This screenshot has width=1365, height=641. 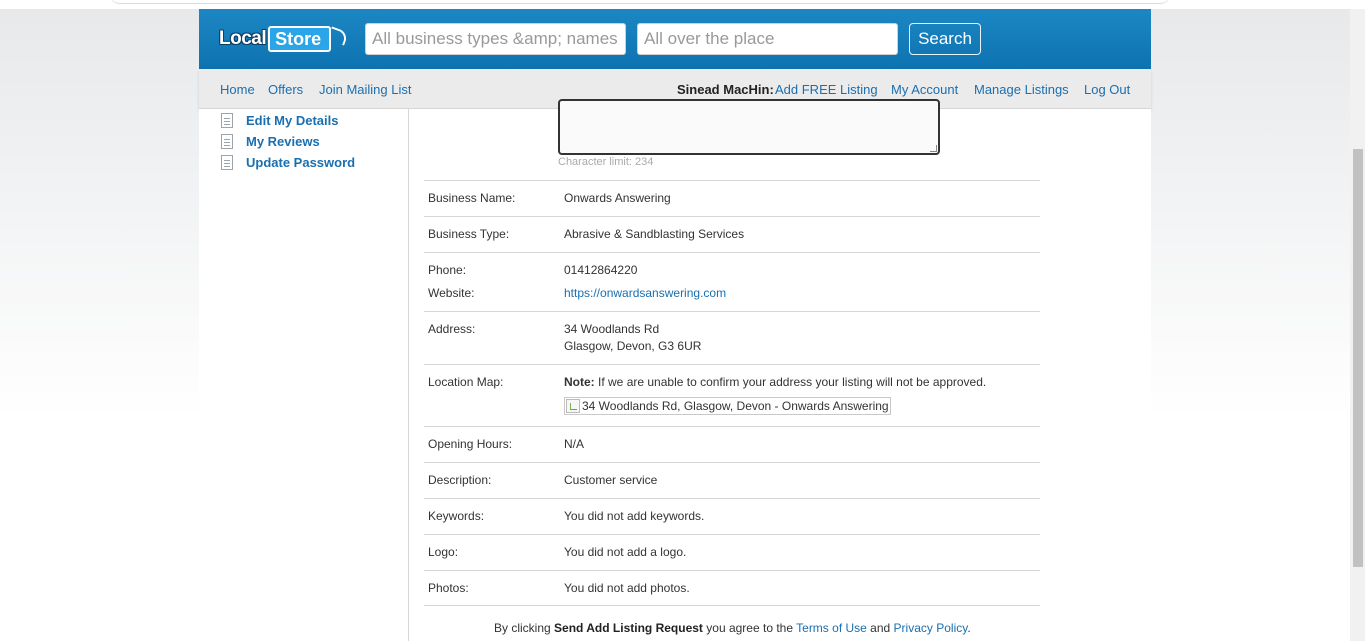 What do you see at coordinates (933, 148) in the screenshot?
I see `resize-grip-icon` at bounding box center [933, 148].